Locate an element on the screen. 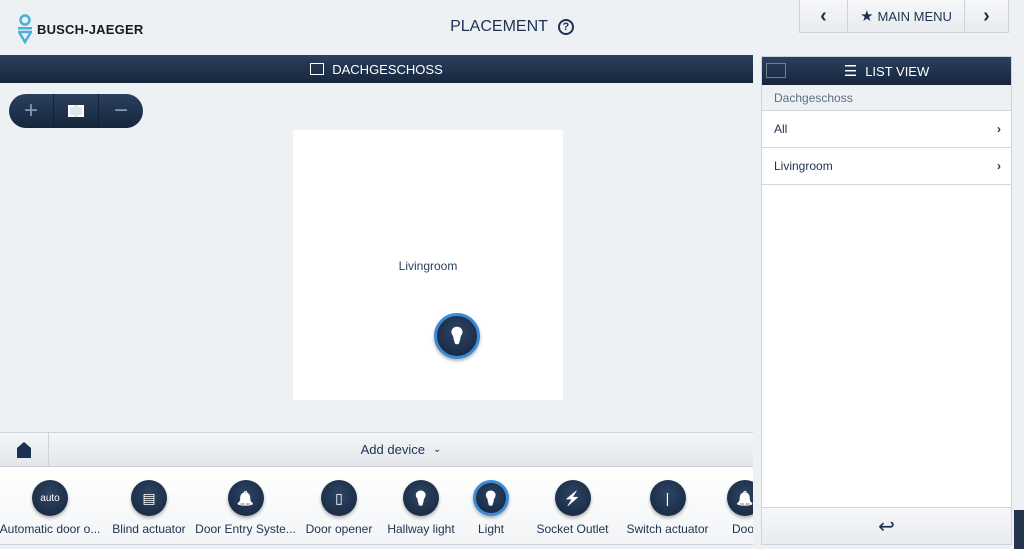 The image size is (1024, 549). key-auto-icon: auto is located at coordinates (50, 498).